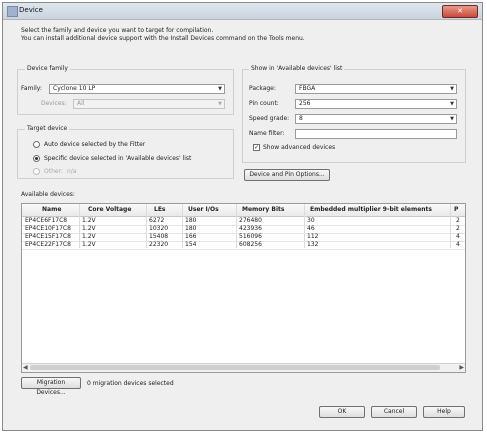 The width and height of the screenshot is (487, 435). Describe the element at coordinates (81, 103) in the screenshot. I see `devices-select-value: All` at that location.